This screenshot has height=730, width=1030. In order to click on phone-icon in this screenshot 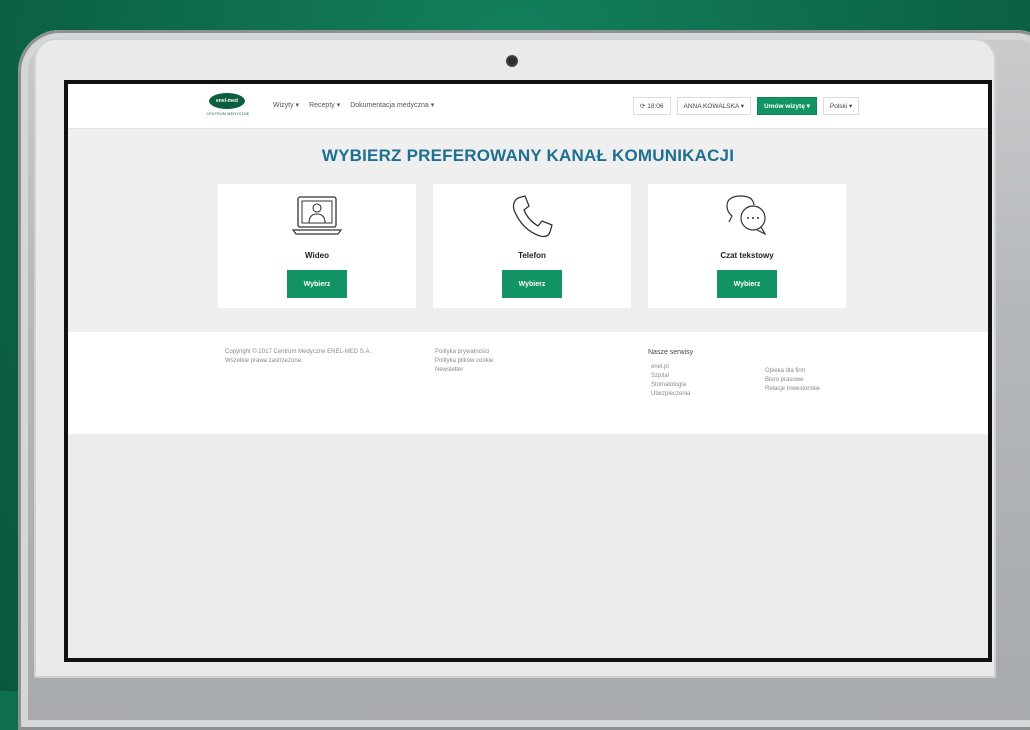, I will do `click(532, 218)`.